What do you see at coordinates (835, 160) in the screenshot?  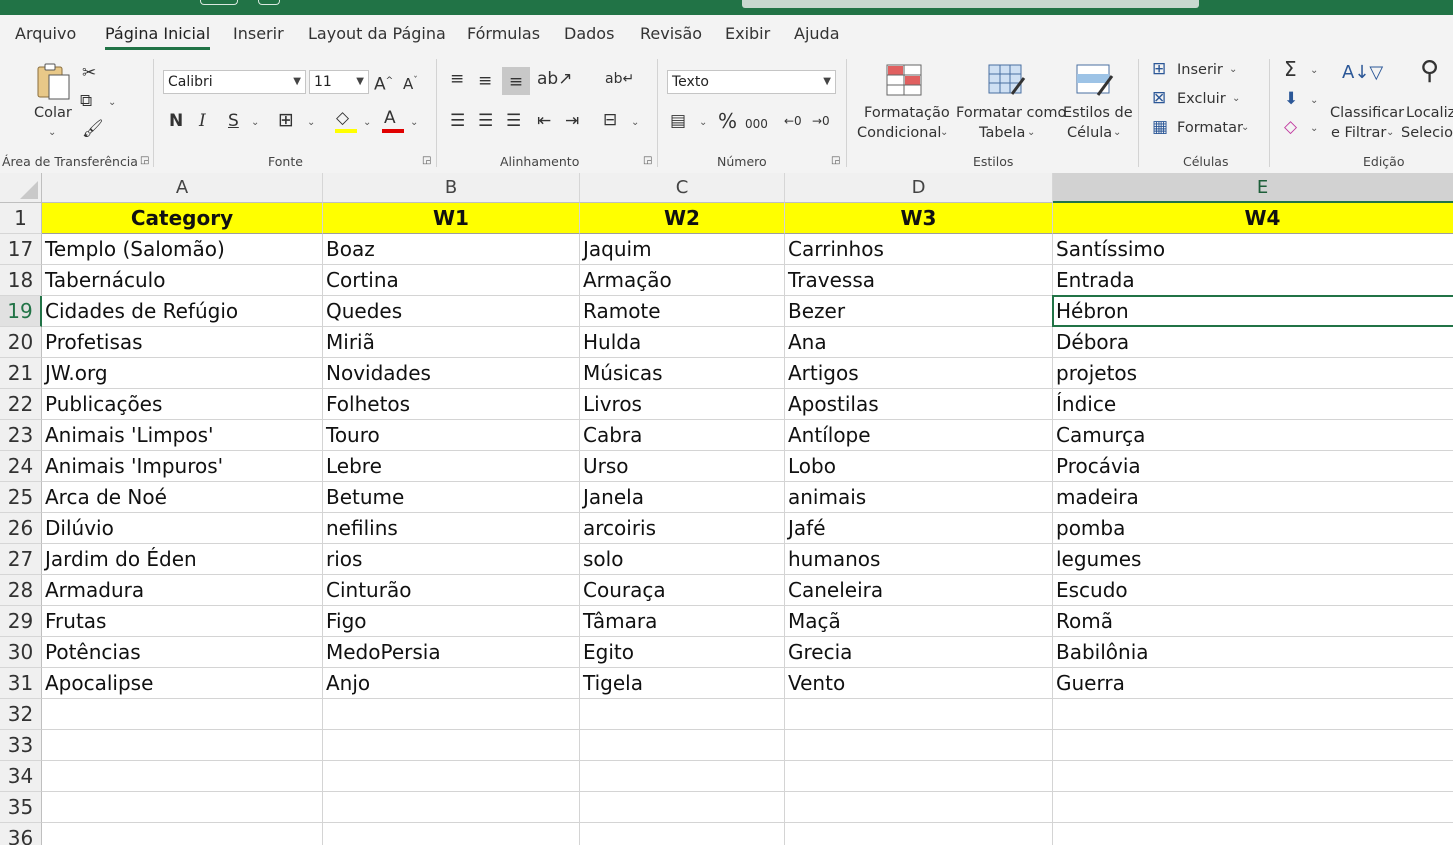 I see `number-launcher-icon: ◲` at bounding box center [835, 160].